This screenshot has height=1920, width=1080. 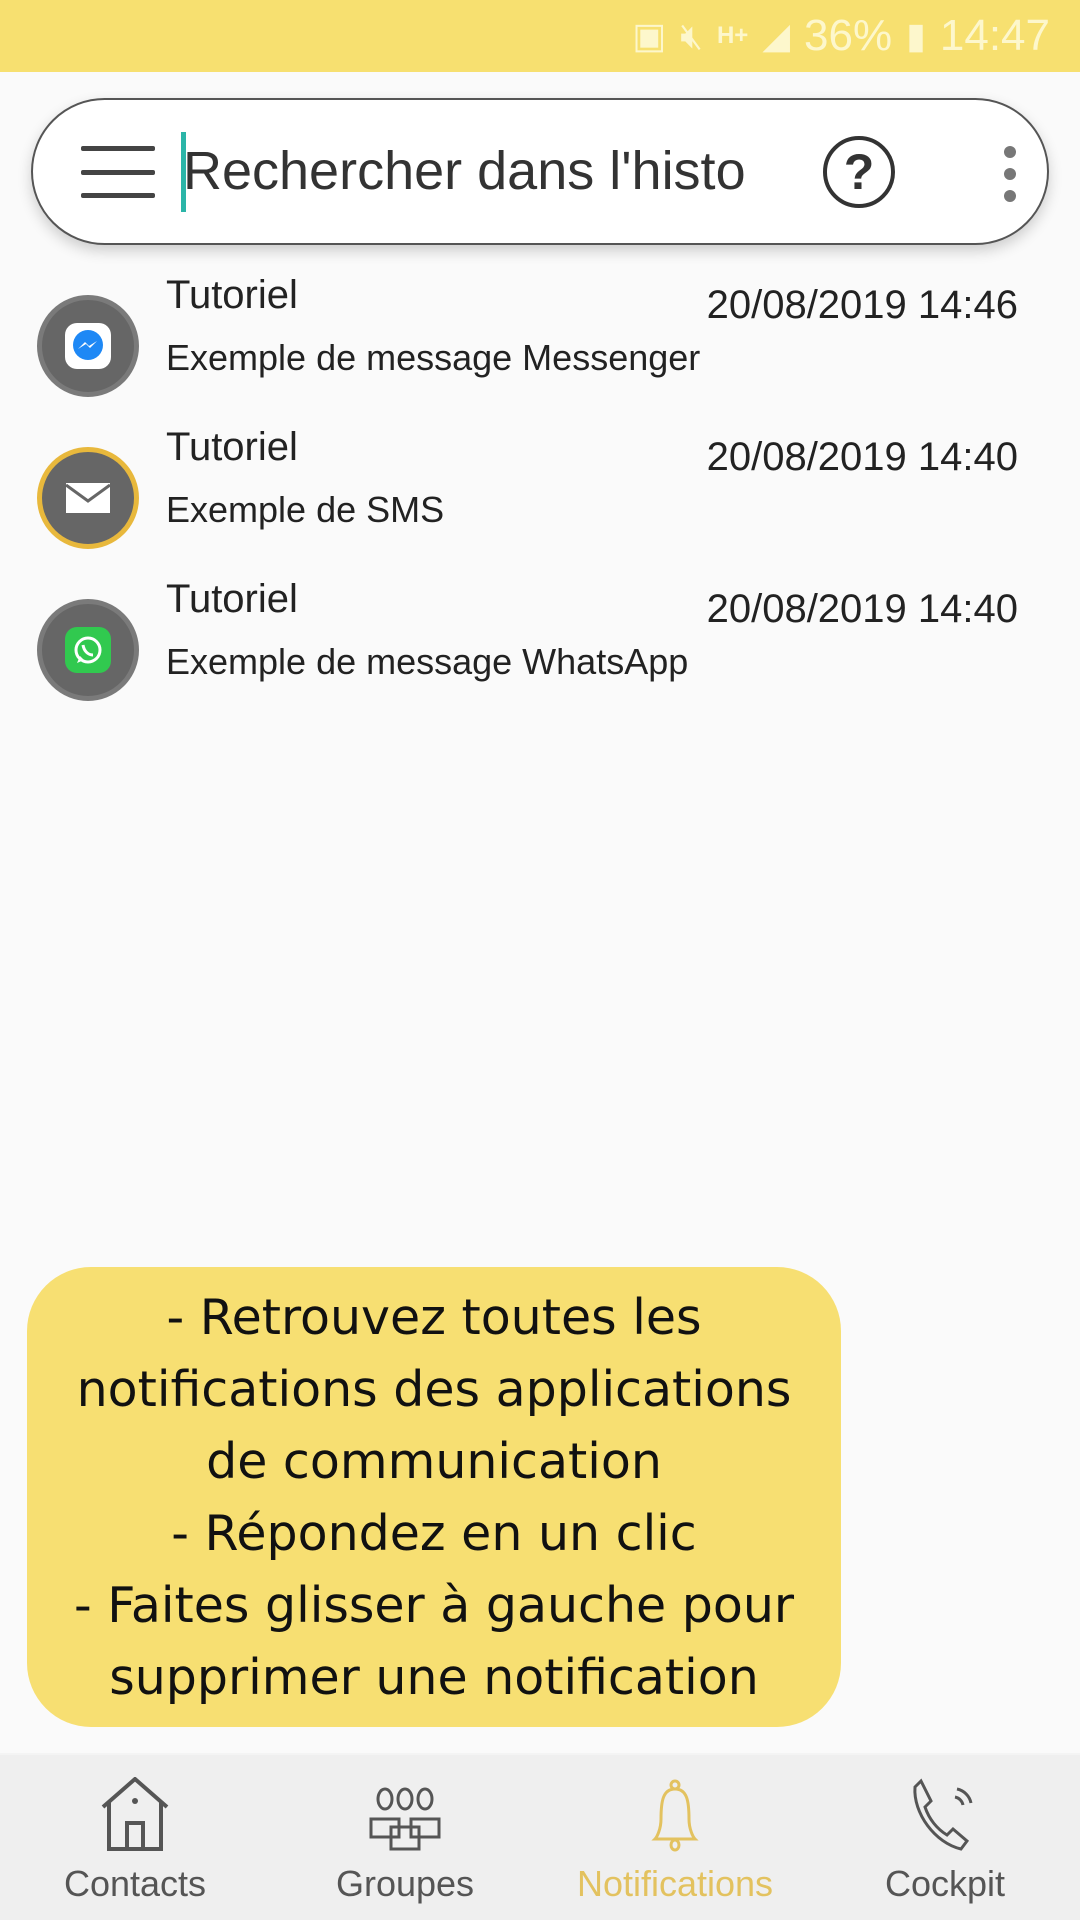 I want to click on messenger-icon, so click(x=88, y=346).